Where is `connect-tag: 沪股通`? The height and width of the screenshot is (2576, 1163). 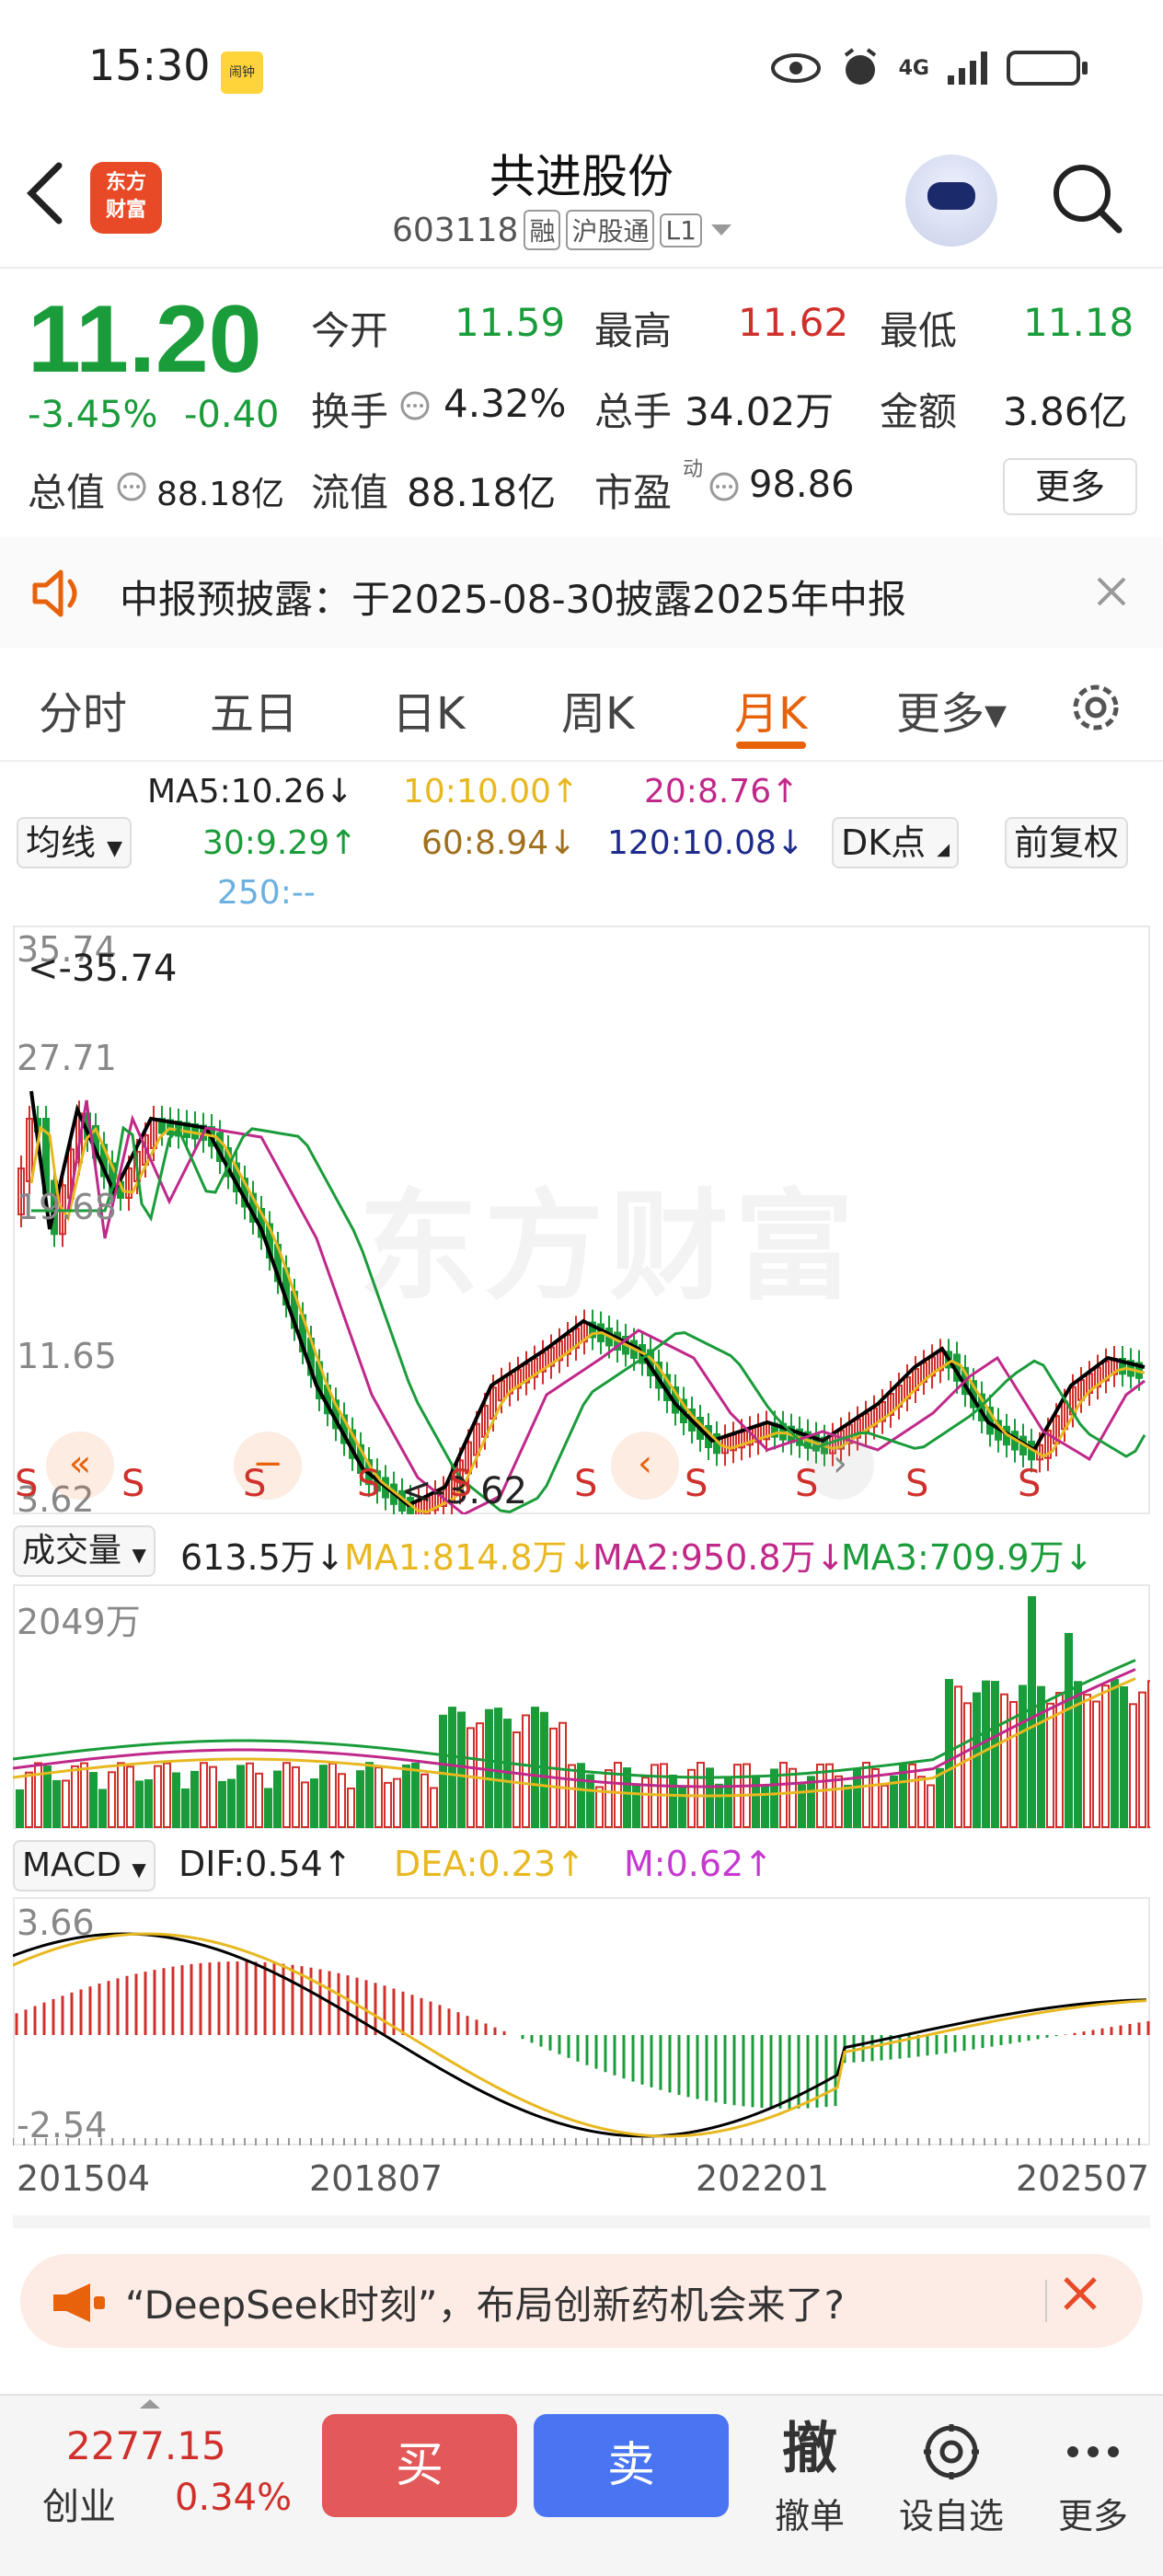 connect-tag: 沪股通 is located at coordinates (611, 230).